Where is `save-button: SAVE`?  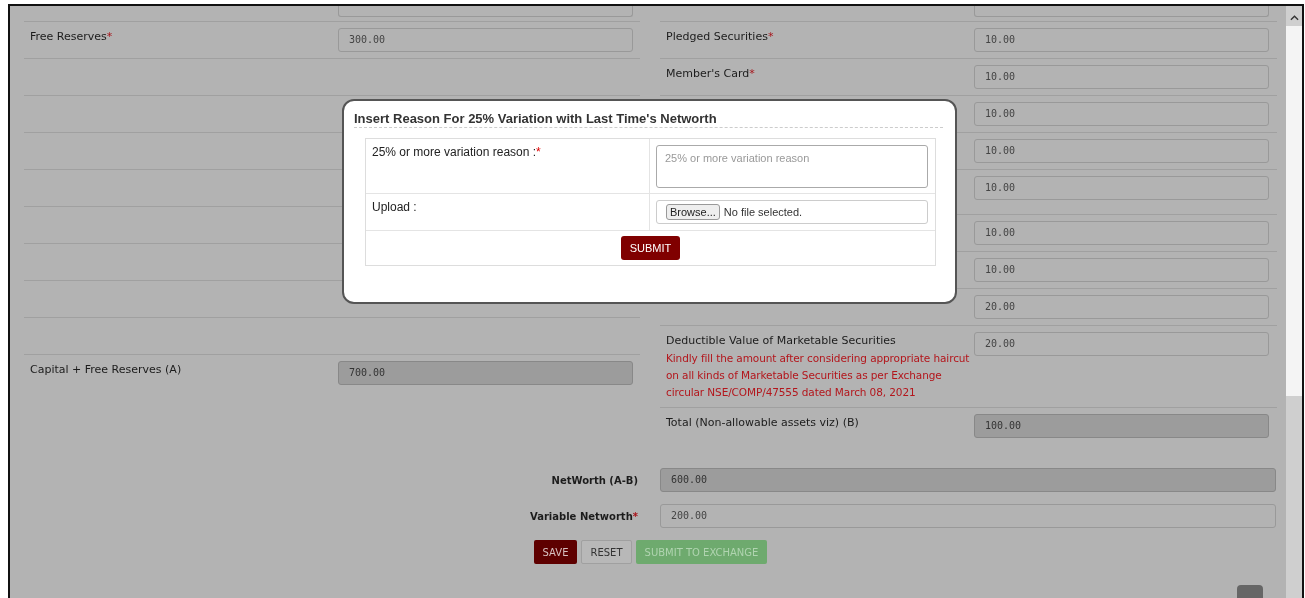 save-button: SAVE is located at coordinates (555, 552).